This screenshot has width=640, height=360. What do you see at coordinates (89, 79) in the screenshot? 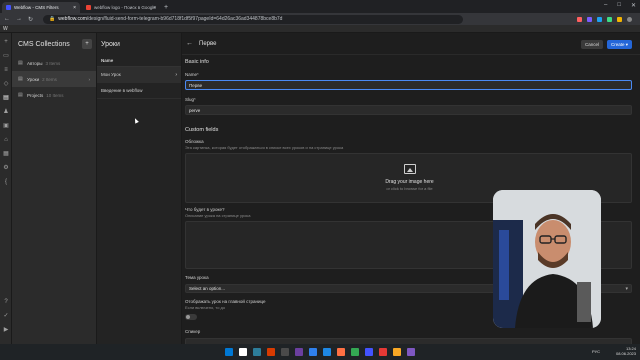
I see `chevron-right-icon: ›` at bounding box center [89, 79].